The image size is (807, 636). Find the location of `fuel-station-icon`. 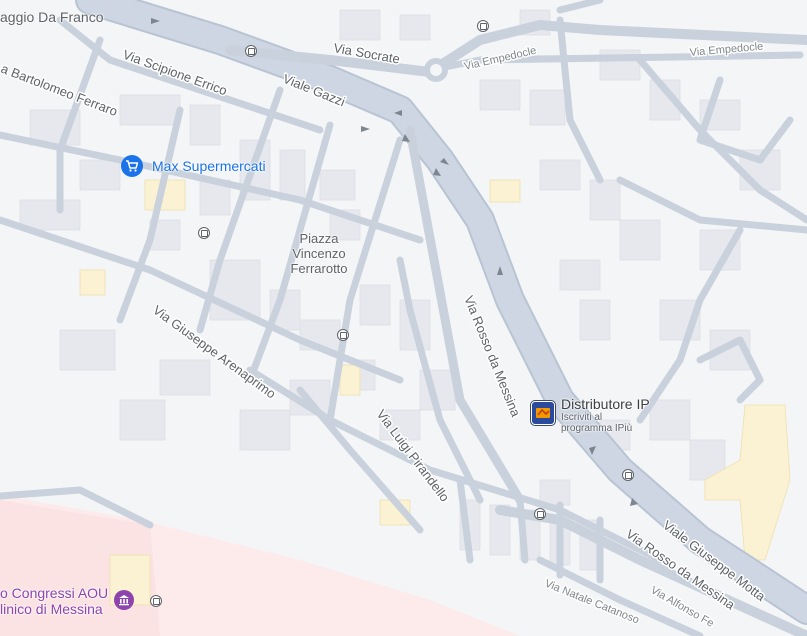

fuel-station-icon is located at coordinates (543, 413).